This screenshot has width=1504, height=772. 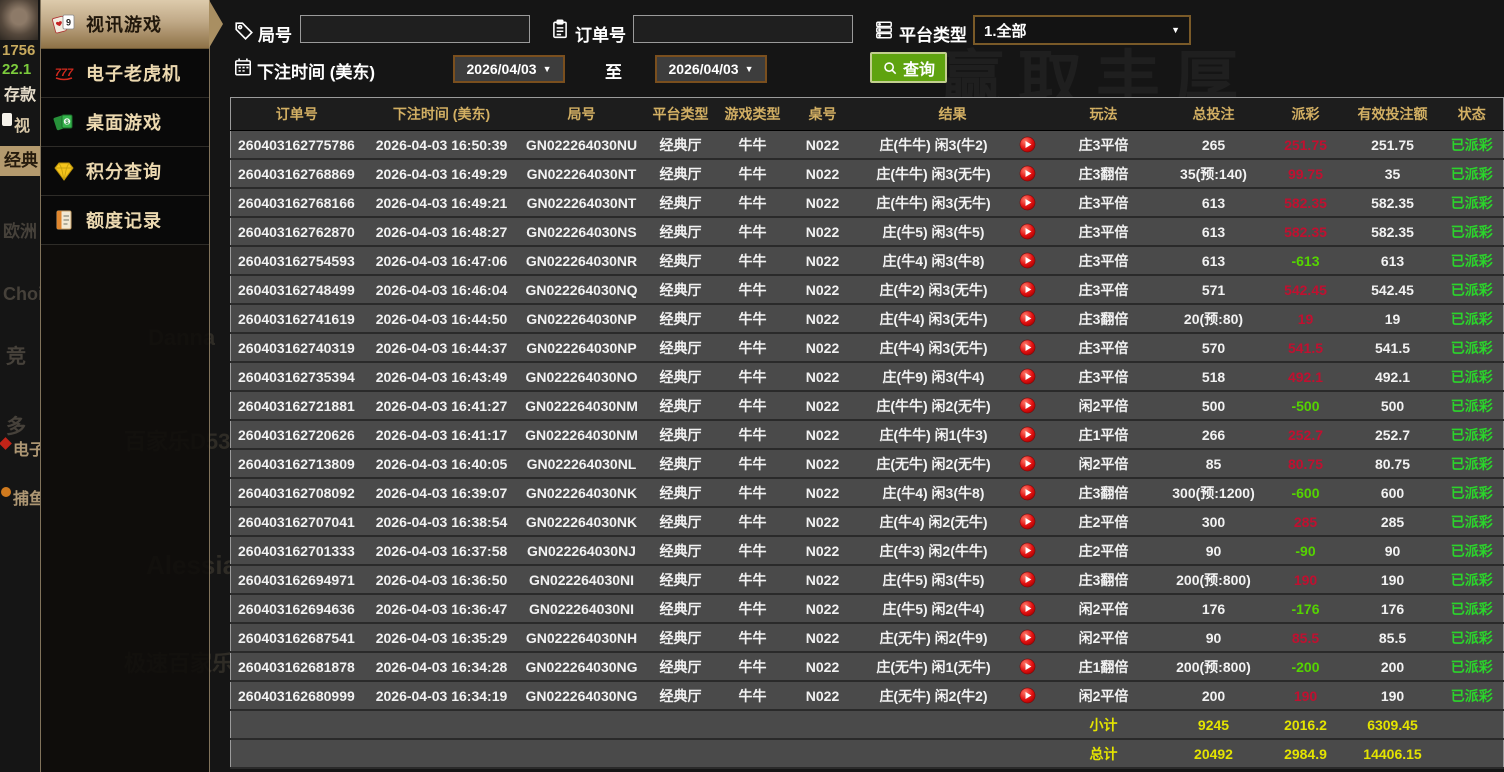 What do you see at coordinates (275, 35) in the screenshot?
I see `round-label: 局号` at bounding box center [275, 35].